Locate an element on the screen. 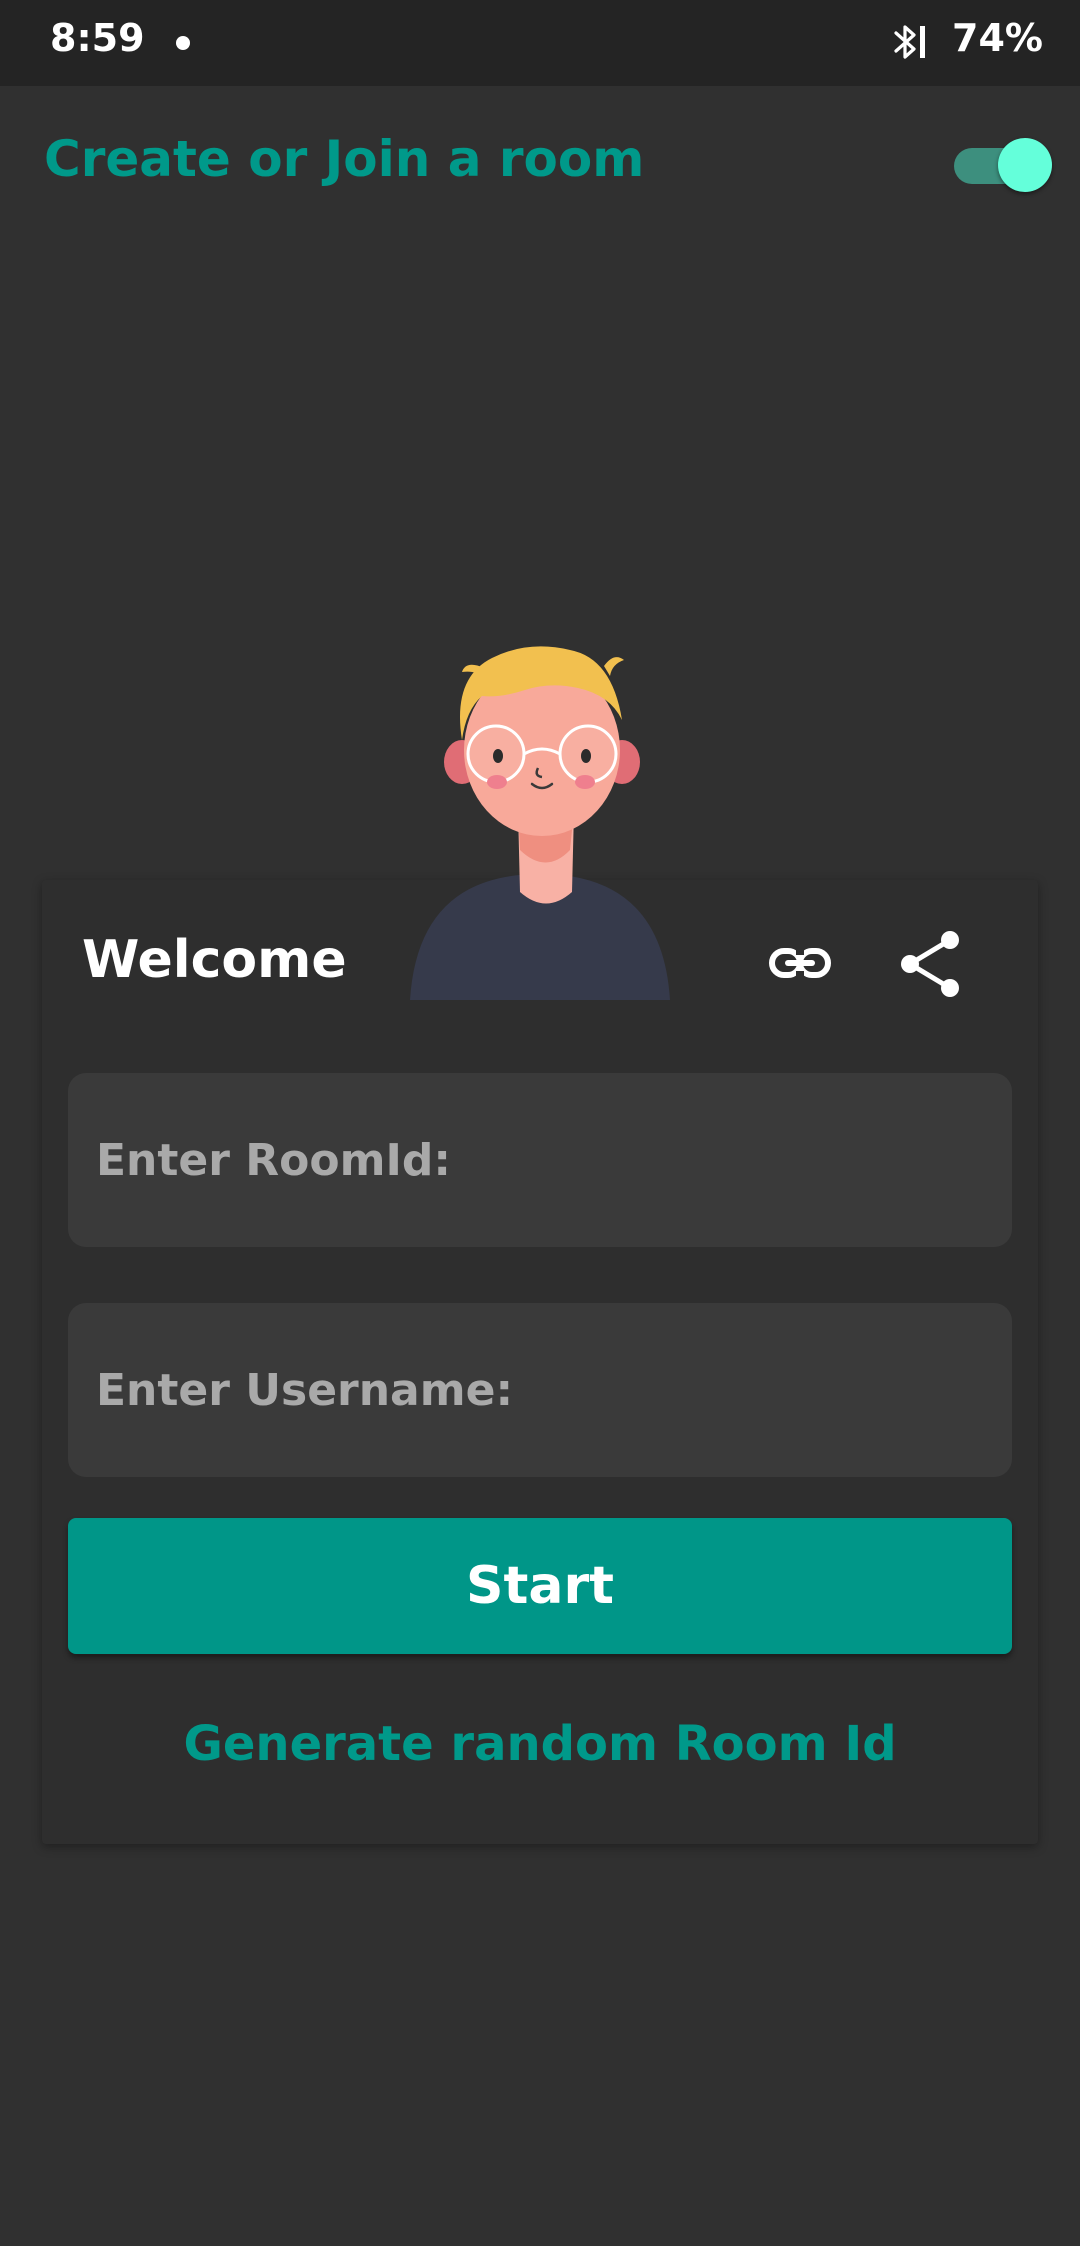 This screenshot has height=2246, width=1080. status-time: 8:59 is located at coordinates (97, 38).